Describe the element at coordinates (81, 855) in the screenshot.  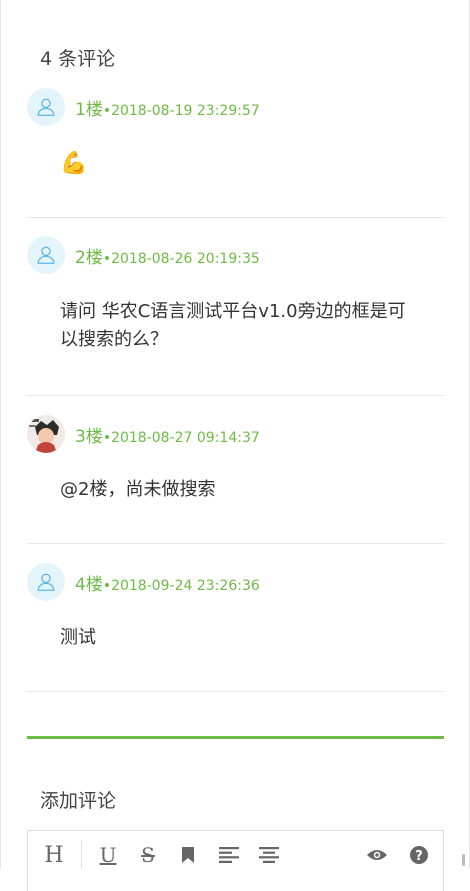
I see `toolbar-divider` at that location.